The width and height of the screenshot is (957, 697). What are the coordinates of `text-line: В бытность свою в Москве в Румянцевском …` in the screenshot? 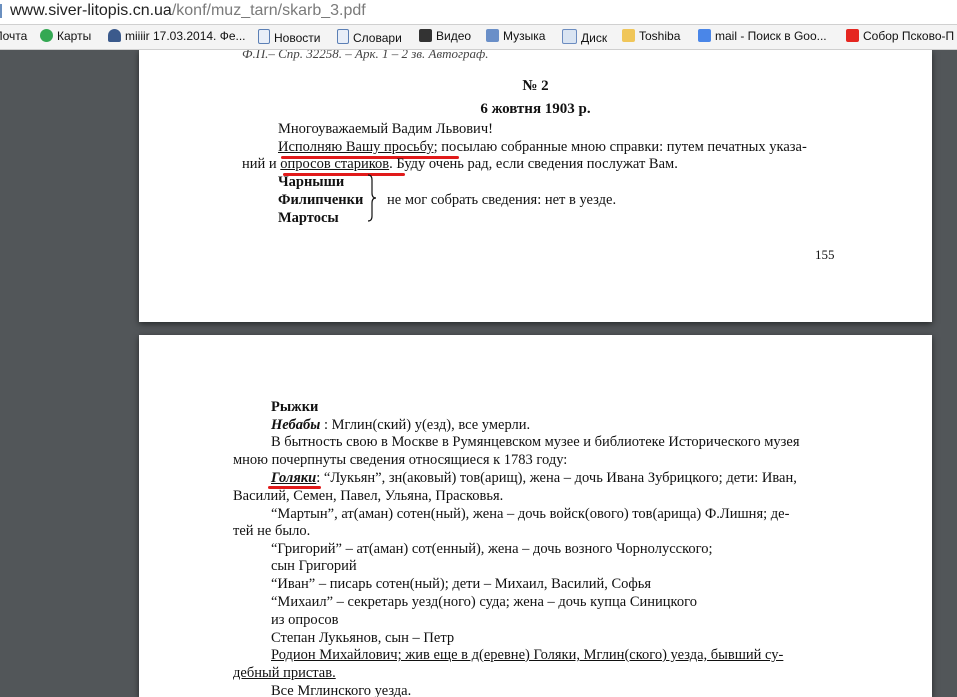 It's located at (535, 442).